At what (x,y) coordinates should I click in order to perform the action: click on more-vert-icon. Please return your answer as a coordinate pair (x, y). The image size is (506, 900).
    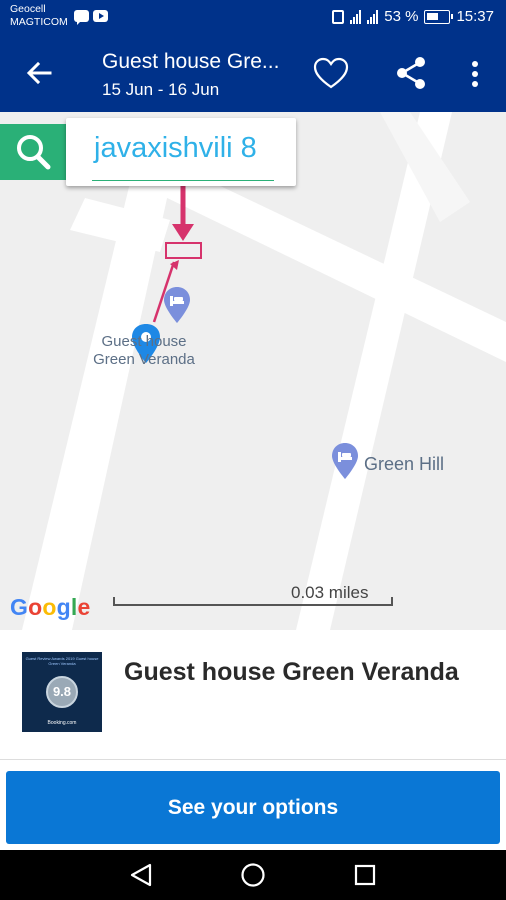
    Looking at the image, I should click on (475, 74).